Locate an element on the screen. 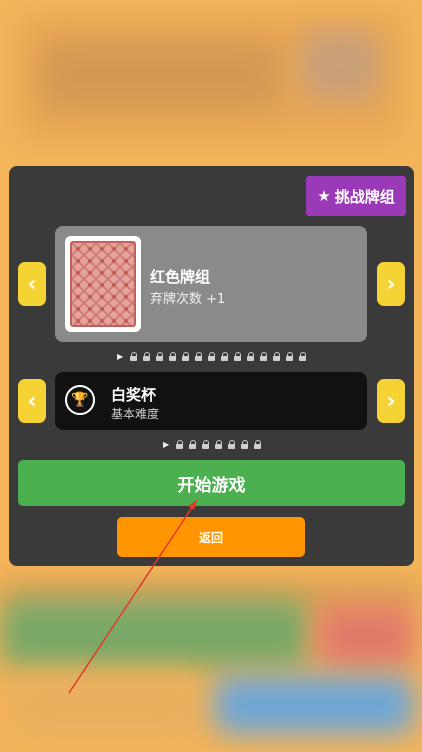 The height and width of the screenshot is (752, 422). prev-stake-button: ‹ is located at coordinates (32, 401).